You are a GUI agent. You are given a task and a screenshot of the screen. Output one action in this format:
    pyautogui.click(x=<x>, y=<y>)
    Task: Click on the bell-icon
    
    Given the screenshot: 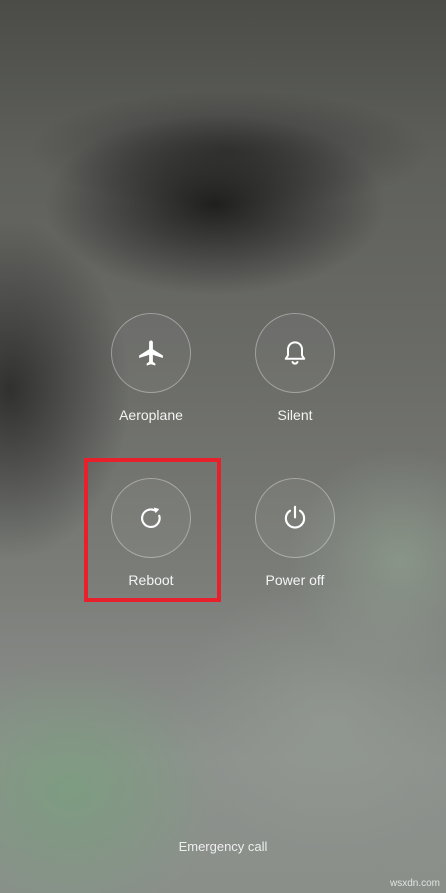 What is the action you would take?
    pyautogui.click(x=295, y=353)
    